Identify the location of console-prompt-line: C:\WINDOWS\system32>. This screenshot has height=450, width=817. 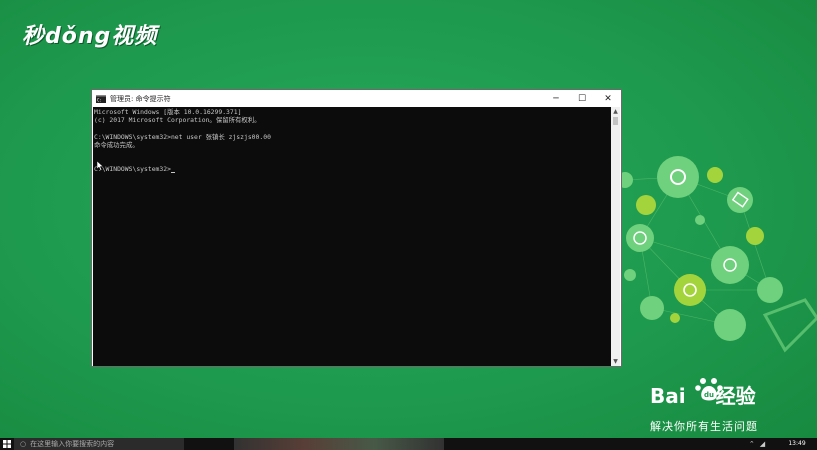
(352, 169).